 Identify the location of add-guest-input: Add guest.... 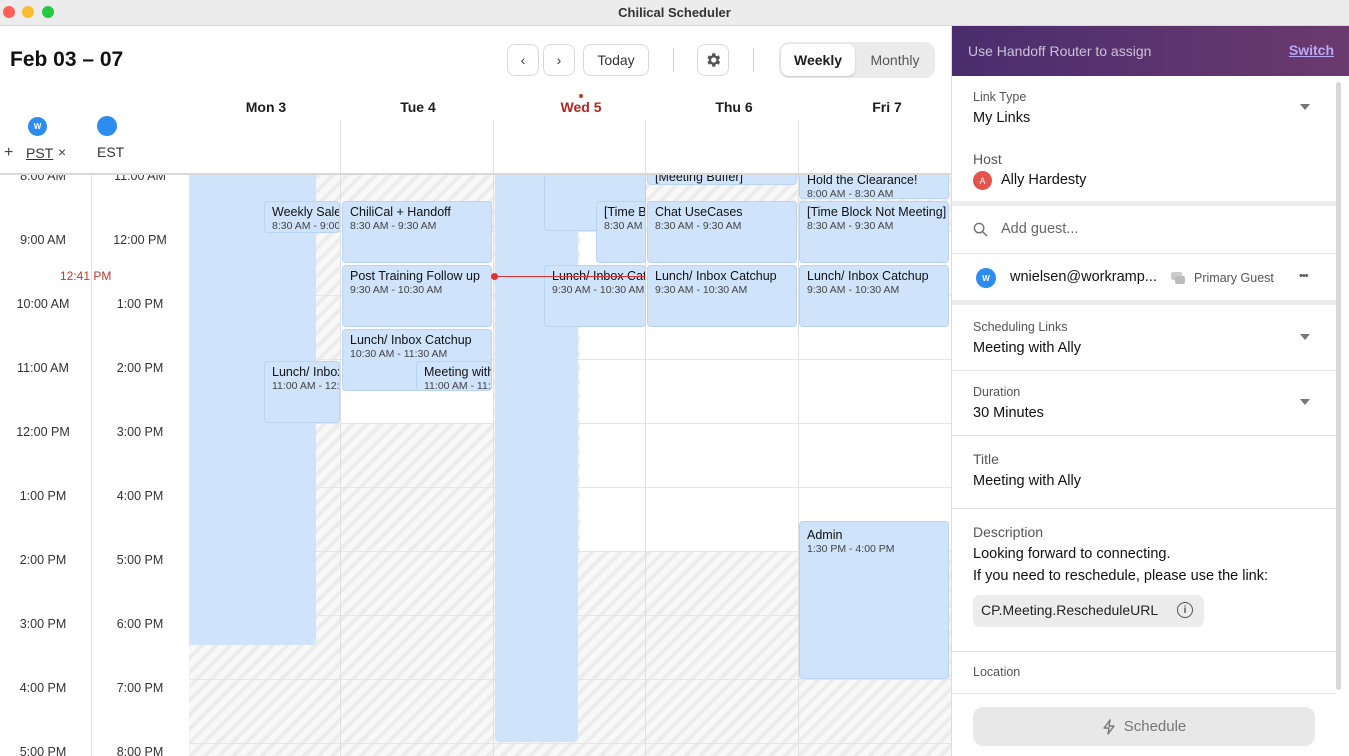
(1039, 229).